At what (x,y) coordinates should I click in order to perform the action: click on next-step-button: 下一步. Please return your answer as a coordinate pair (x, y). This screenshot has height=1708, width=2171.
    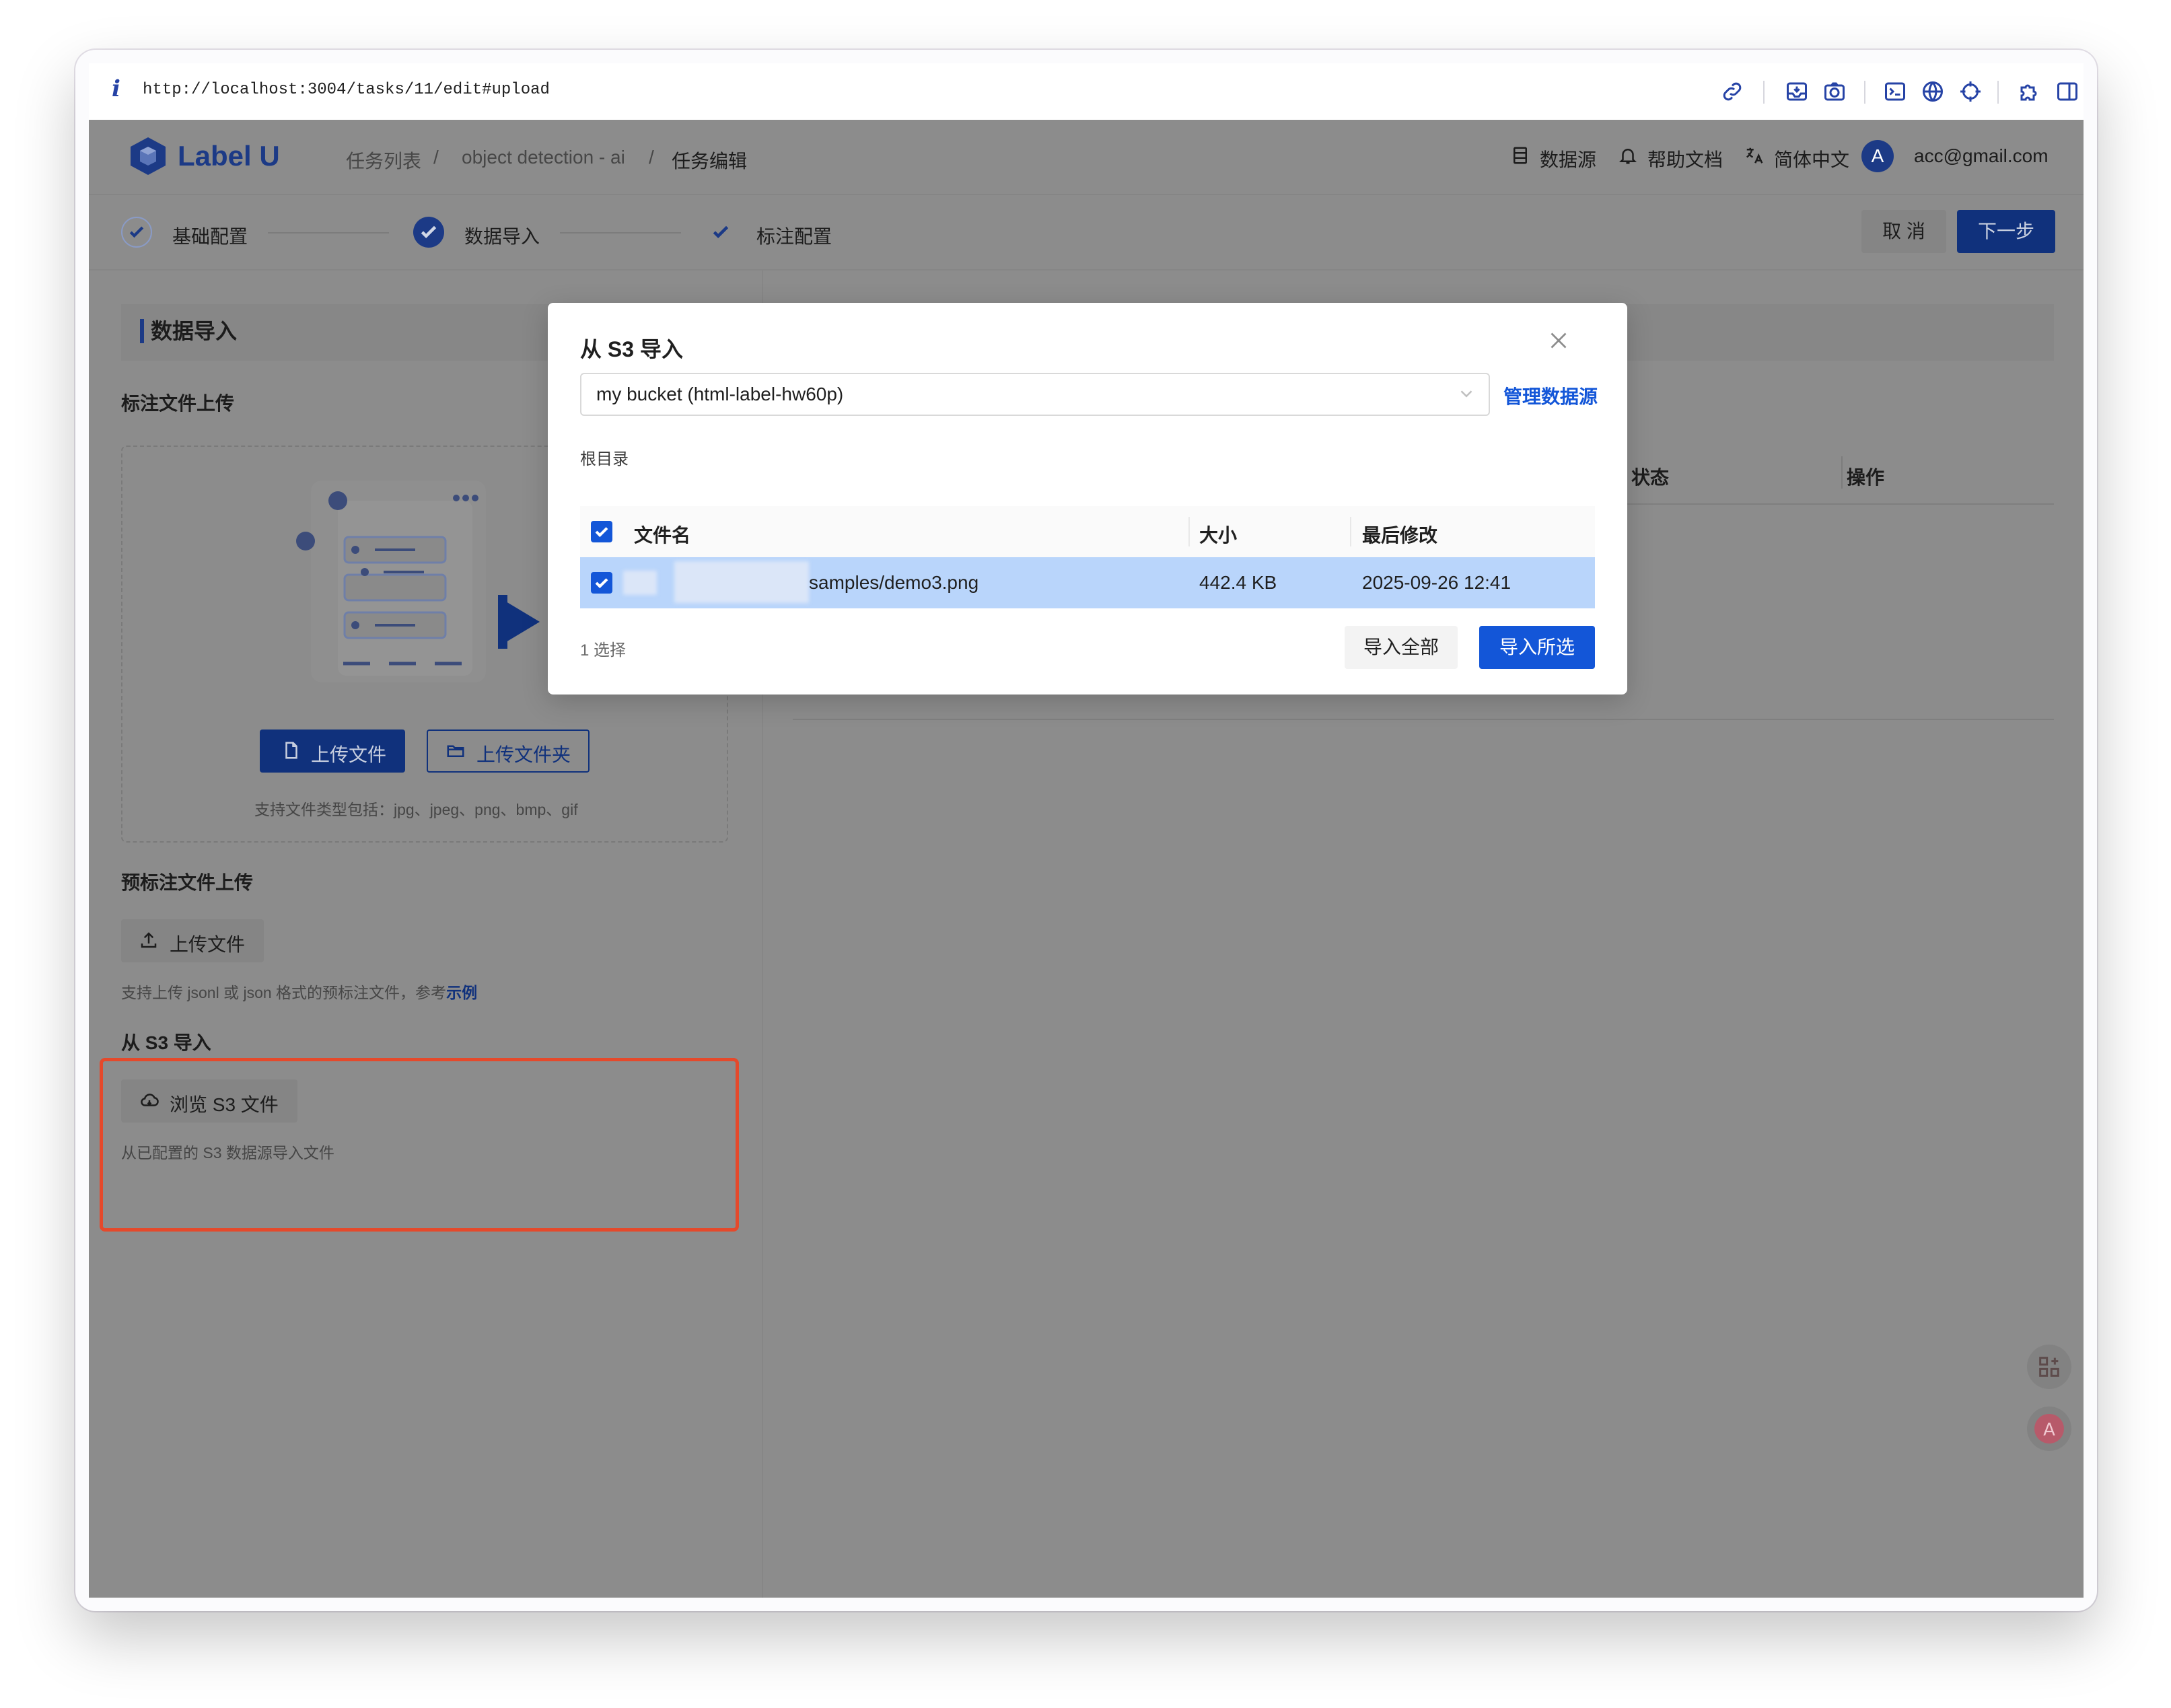
    Looking at the image, I should click on (2006, 231).